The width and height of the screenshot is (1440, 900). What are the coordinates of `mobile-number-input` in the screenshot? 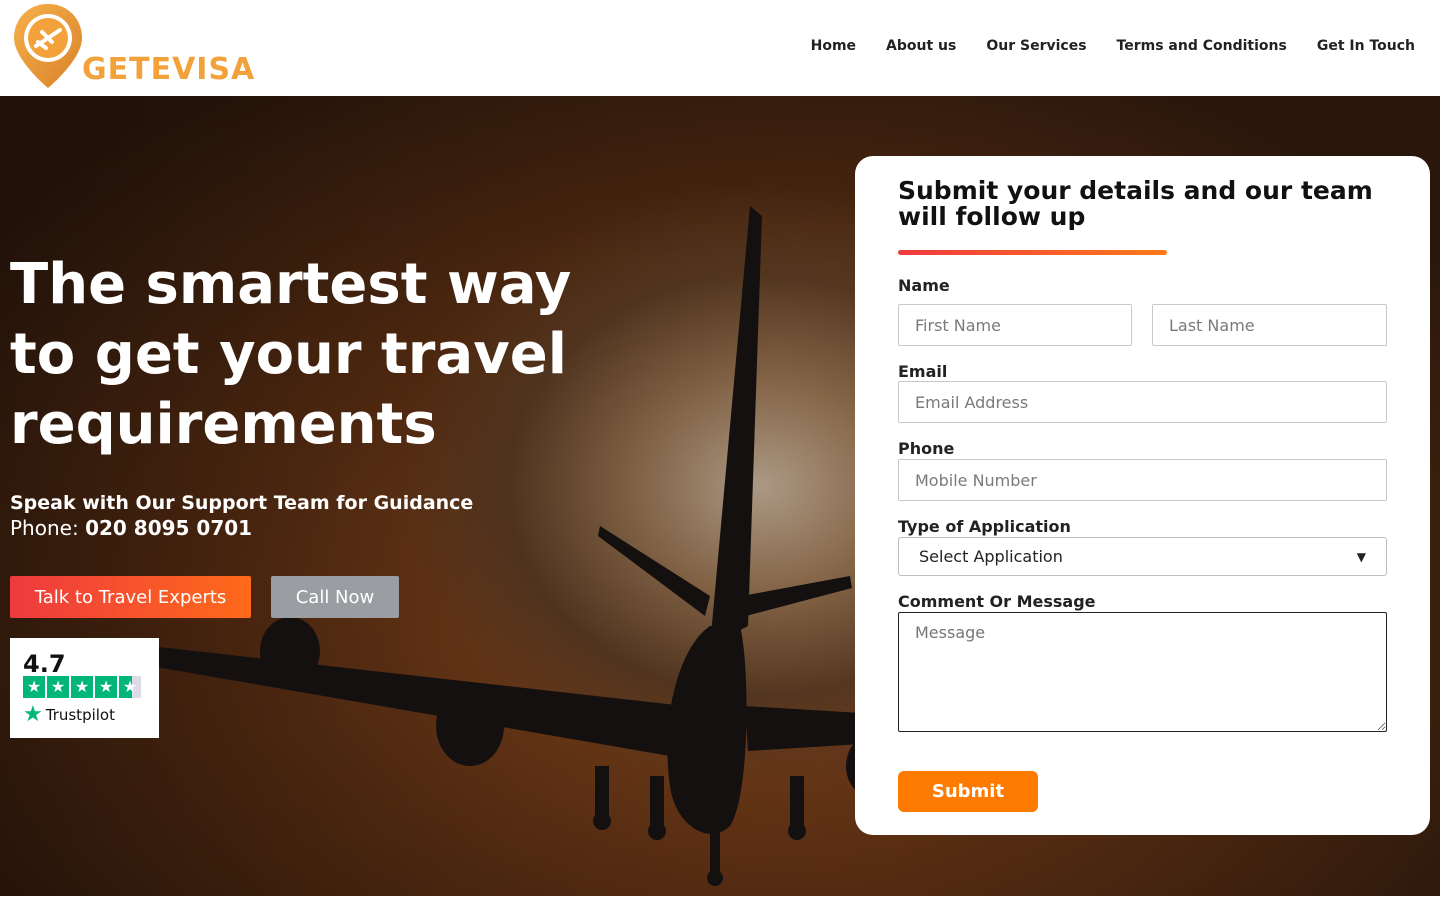 It's located at (1142, 480).